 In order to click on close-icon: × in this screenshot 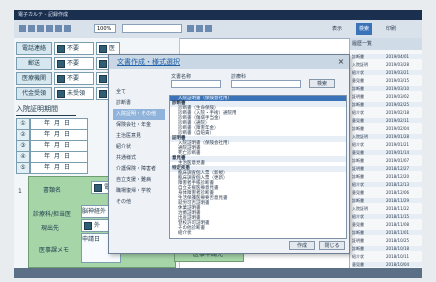, I will do `click(341, 62)`.